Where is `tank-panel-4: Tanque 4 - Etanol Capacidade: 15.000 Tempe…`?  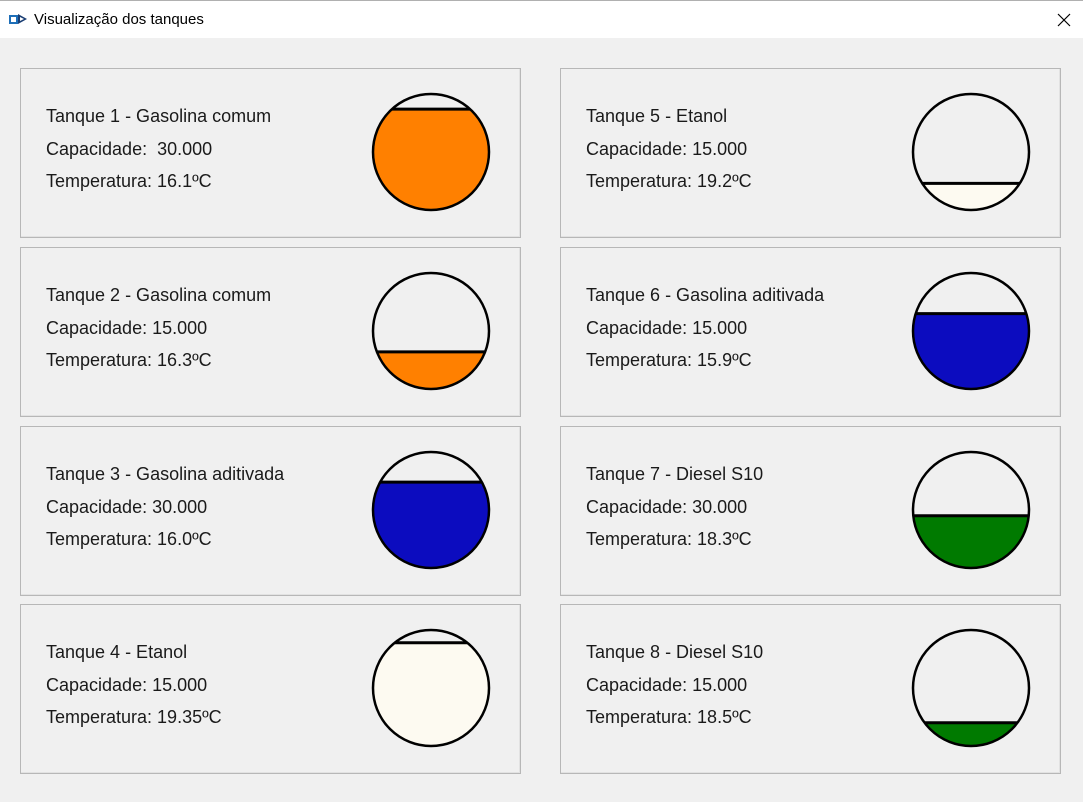 tank-panel-4: Tanque 4 - Etanol Capacidade: 15.000 Tempe… is located at coordinates (270, 689).